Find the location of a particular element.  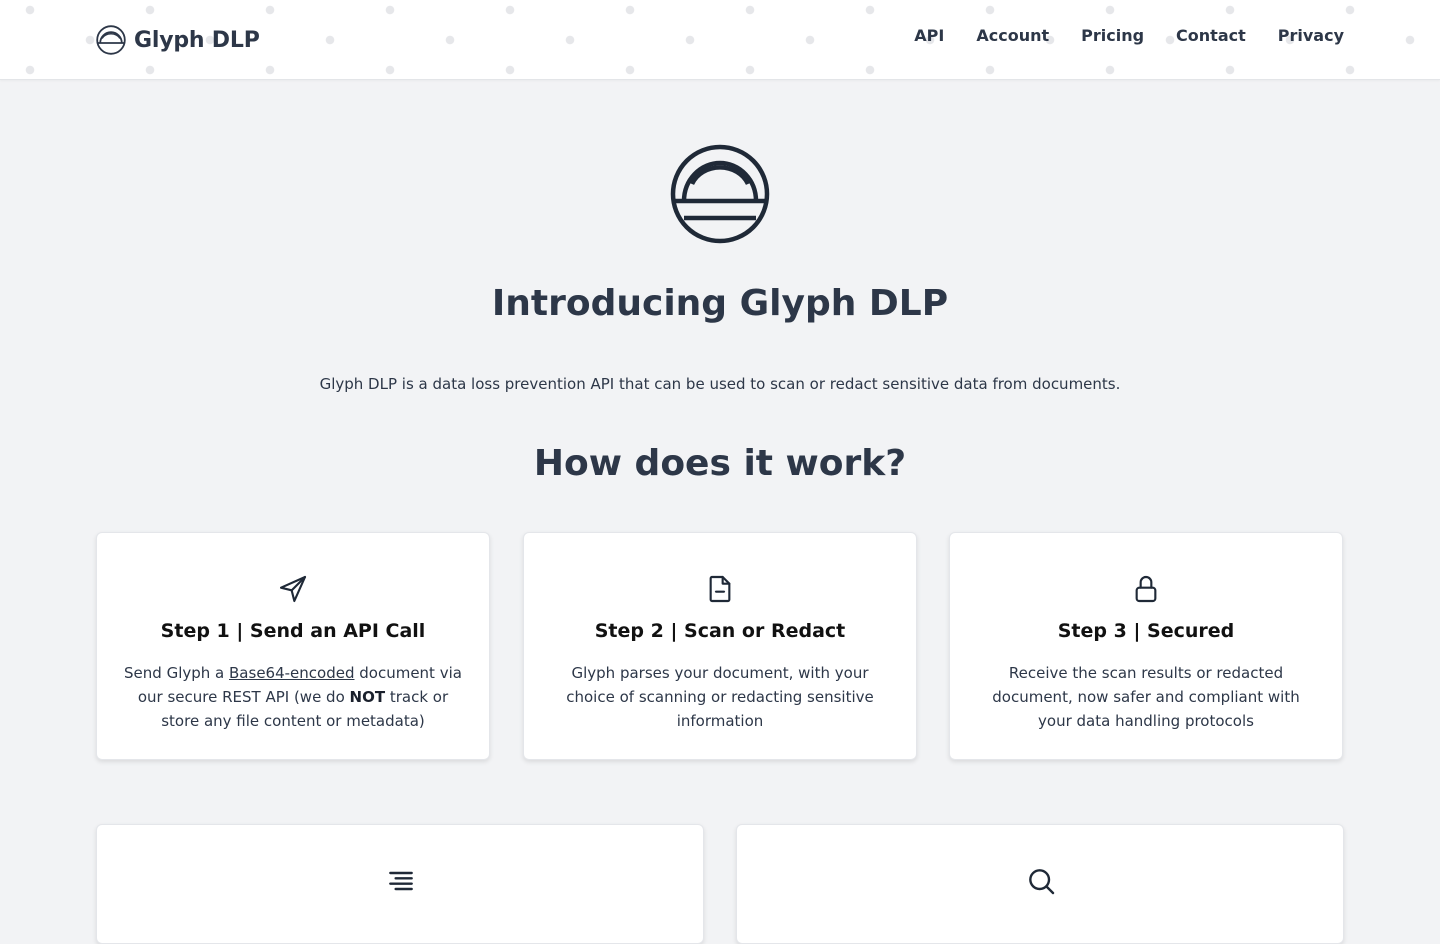

step-title: Step 3 | Secured is located at coordinates (1146, 631).